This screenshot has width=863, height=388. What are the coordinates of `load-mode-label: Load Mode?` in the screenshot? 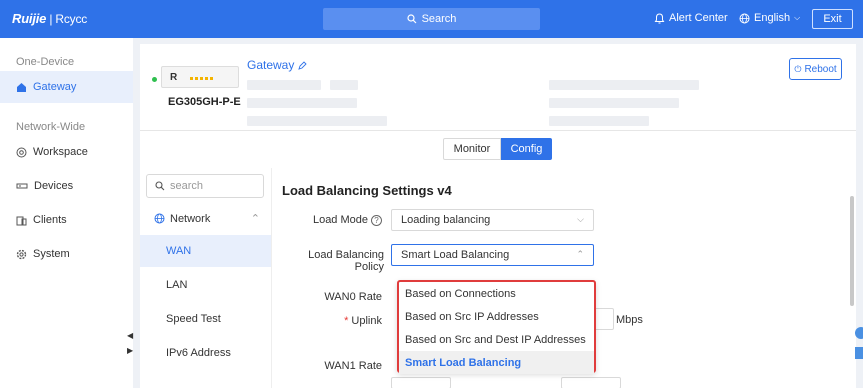 It's located at (341, 220).